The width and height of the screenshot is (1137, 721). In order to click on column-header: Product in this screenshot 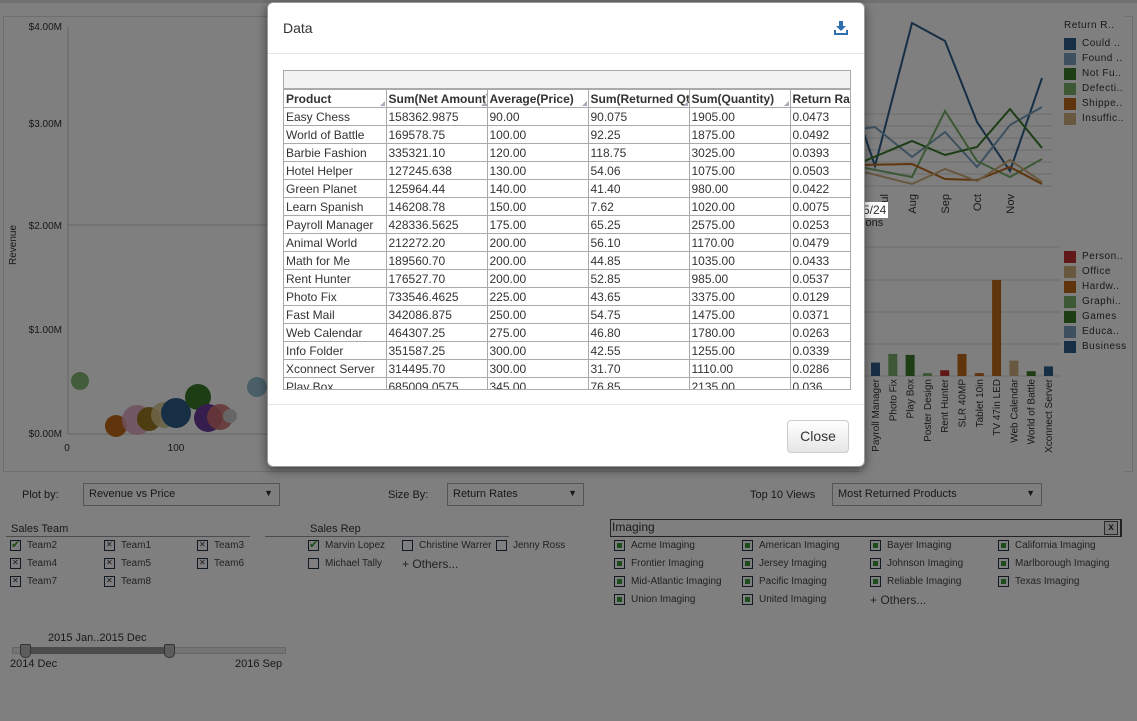, I will do `click(335, 98)`.